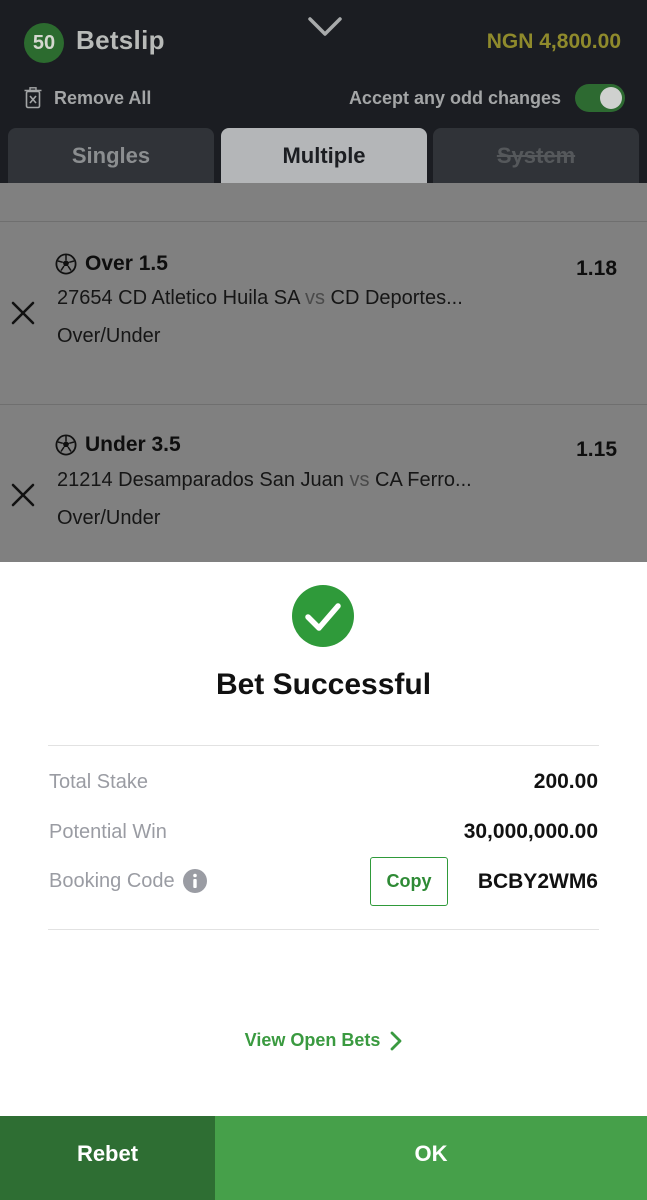 This screenshot has height=1200, width=647. Describe the element at coordinates (111, 155) in the screenshot. I see `tab-singles: Singles` at that location.